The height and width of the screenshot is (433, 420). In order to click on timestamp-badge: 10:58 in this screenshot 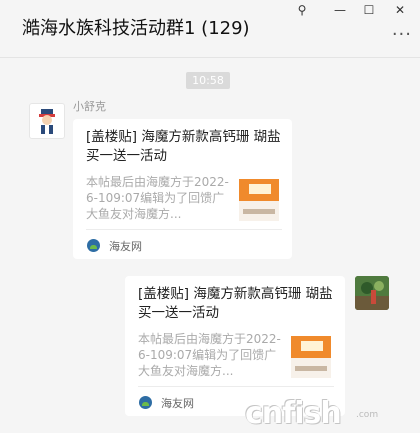, I will do `click(208, 80)`.